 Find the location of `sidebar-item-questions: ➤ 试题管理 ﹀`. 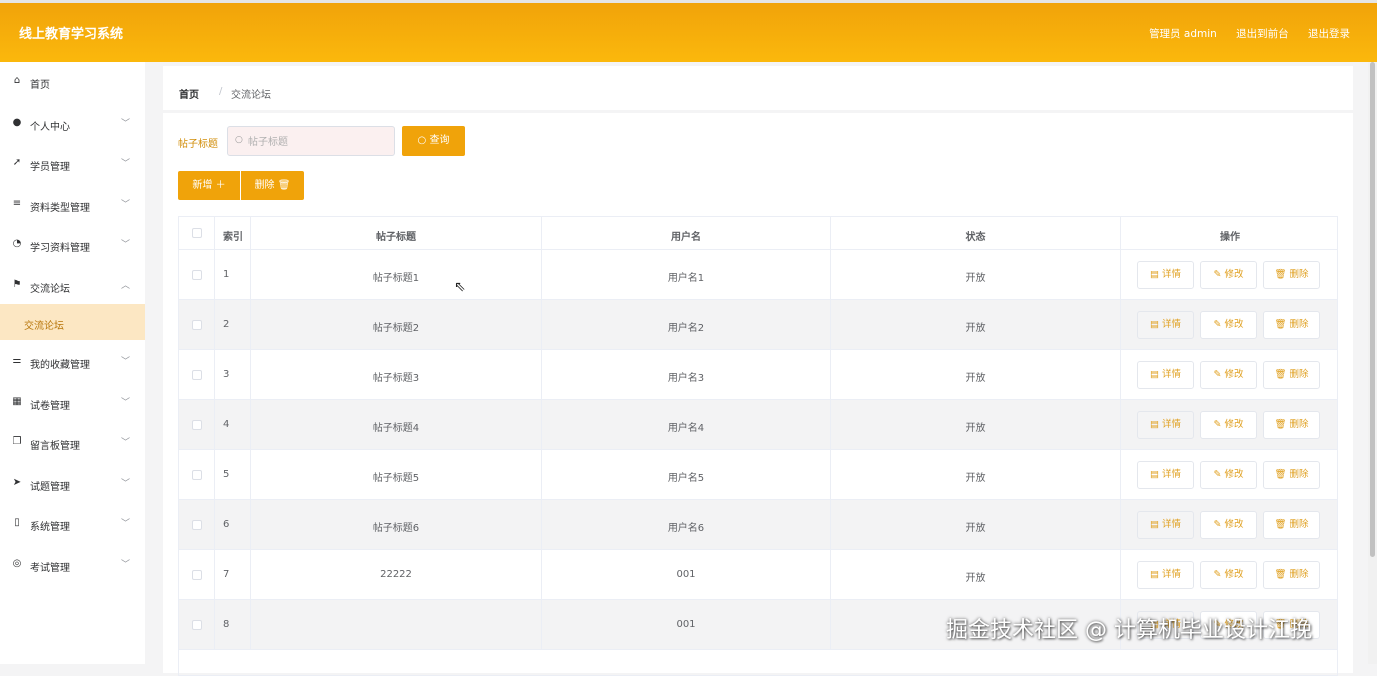

sidebar-item-questions: ➤ 试题管理 ﹀ is located at coordinates (72, 484).